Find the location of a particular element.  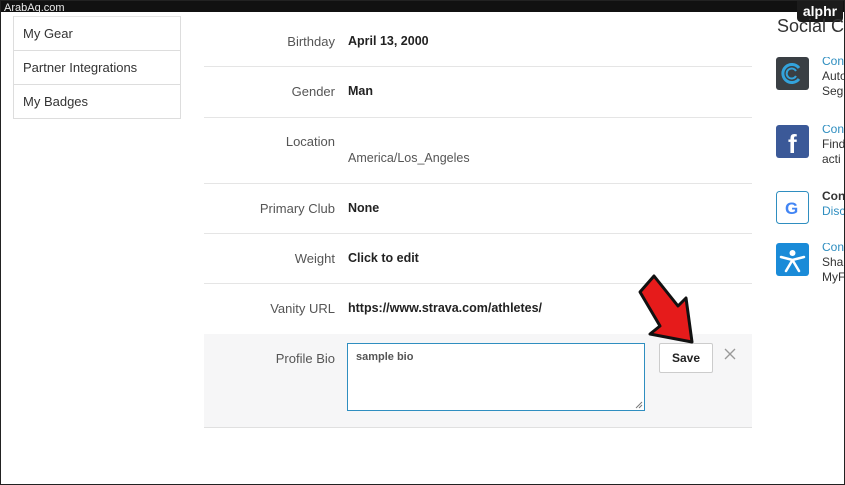

vanity-url-label: Vanity URL is located at coordinates (302, 308).